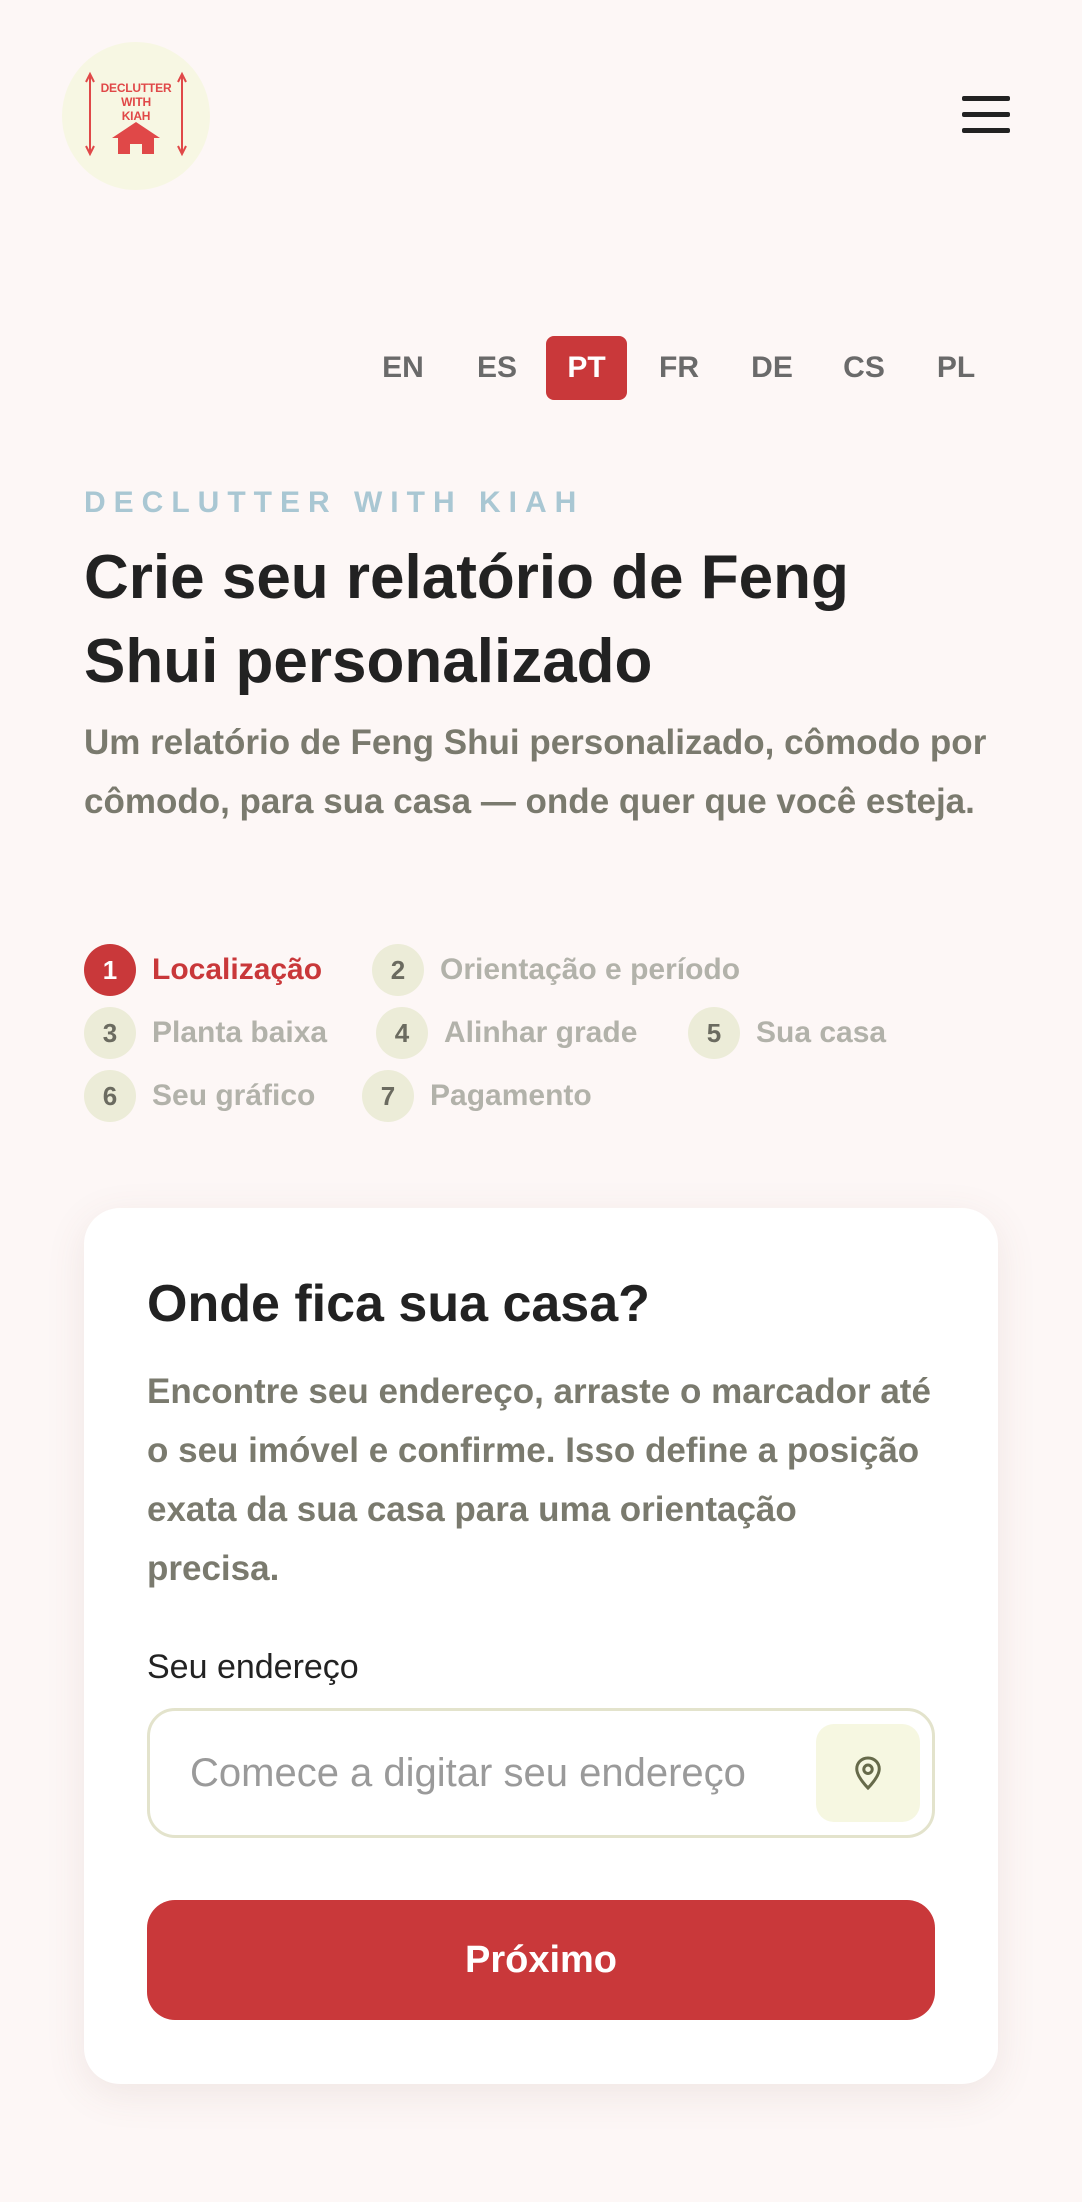 The width and height of the screenshot is (1082, 2202). What do you see at coordinates (402, 1033) in the screenshot?
I see `step-number: 4` at bounding box center [402, 1033].